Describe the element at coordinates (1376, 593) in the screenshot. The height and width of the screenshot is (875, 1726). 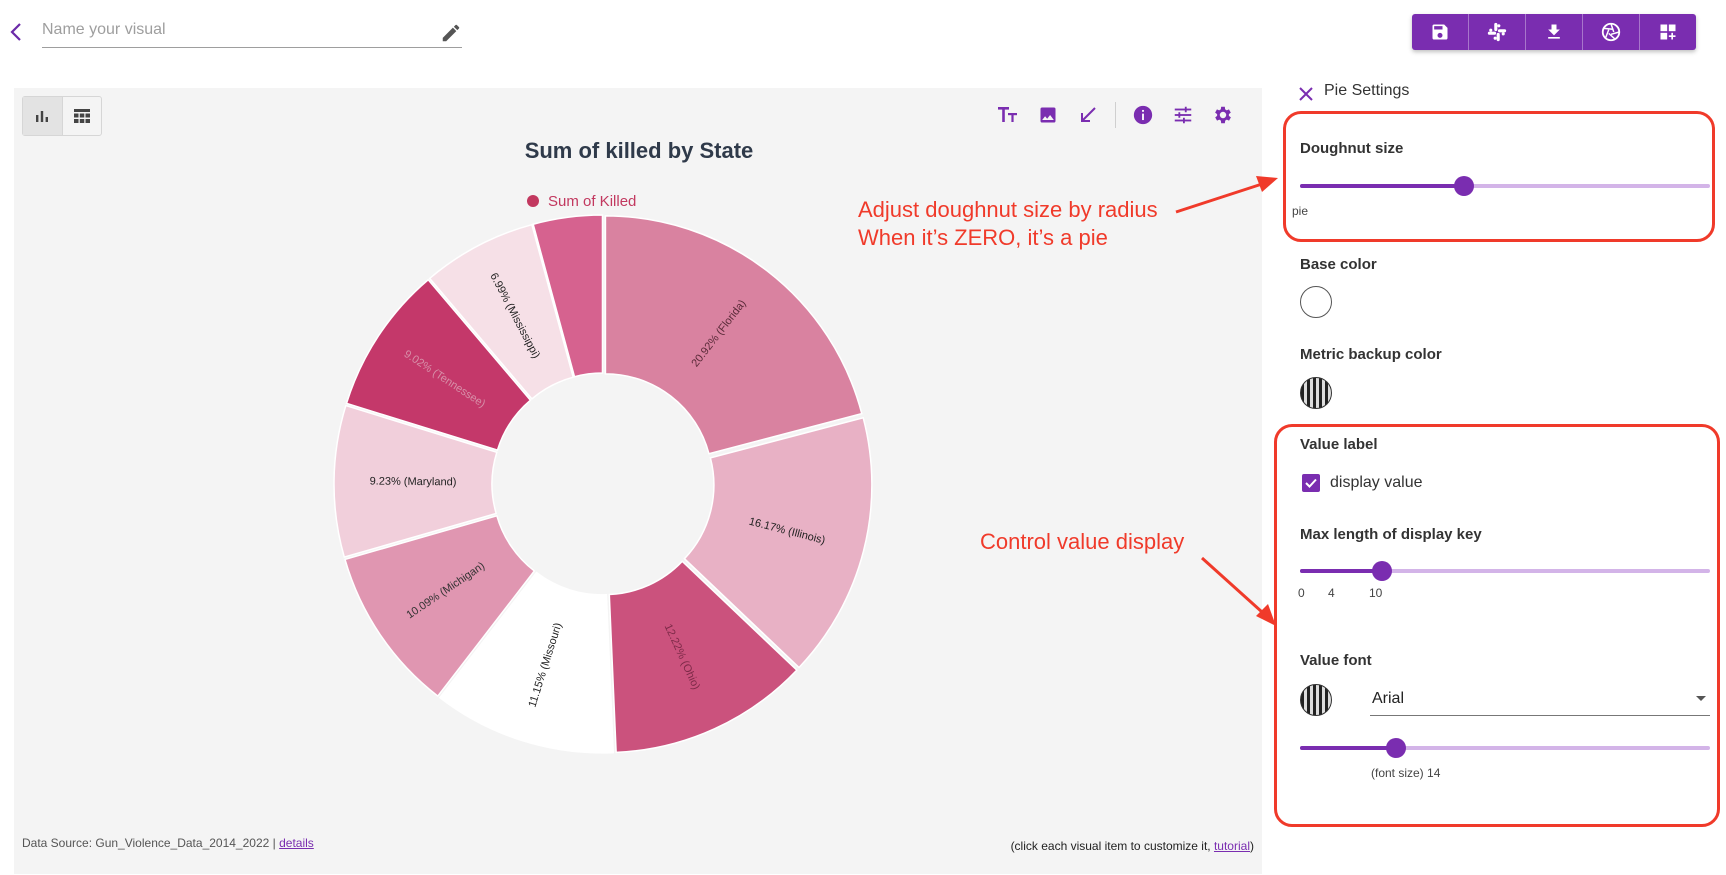
I see `max-length-tick-10: 10` at that location.